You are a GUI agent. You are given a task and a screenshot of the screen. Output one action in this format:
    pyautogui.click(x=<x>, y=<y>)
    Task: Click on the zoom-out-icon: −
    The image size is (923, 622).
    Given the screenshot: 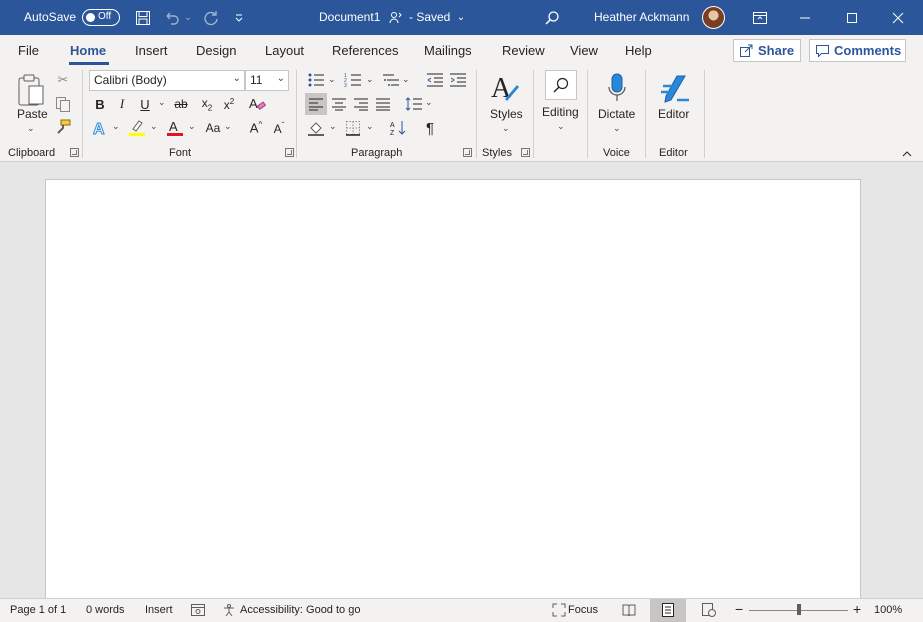 What is the action you would take?
    pyautogui.click(x=739, y=609)
    